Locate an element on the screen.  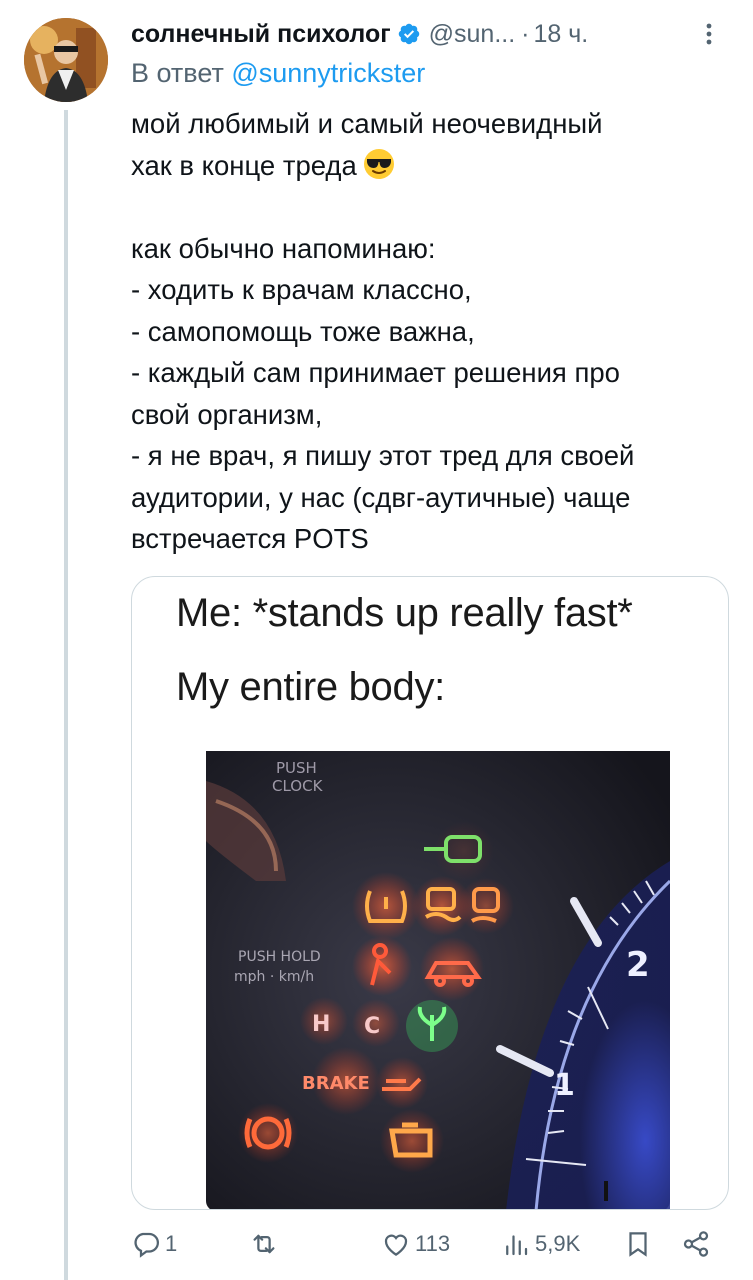
views-count: 5,9K is located at coordinates (558, 1243).